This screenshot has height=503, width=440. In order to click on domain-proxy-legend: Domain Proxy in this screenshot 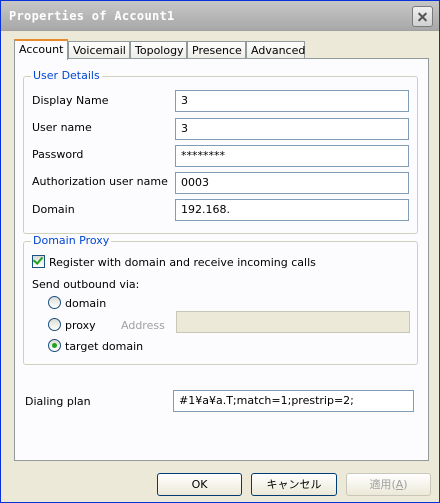, I will do `click(71, 240)`.